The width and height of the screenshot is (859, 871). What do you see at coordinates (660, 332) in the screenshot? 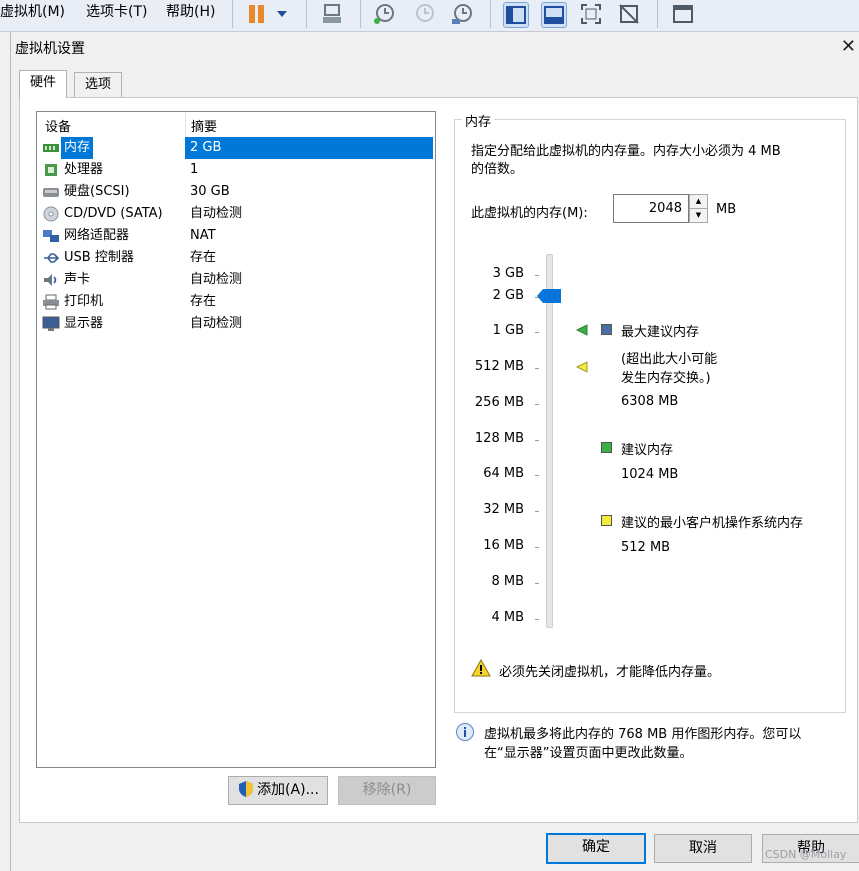
I see `max-recommended-label: 最大建议内存` at bounding box center [660, 332].